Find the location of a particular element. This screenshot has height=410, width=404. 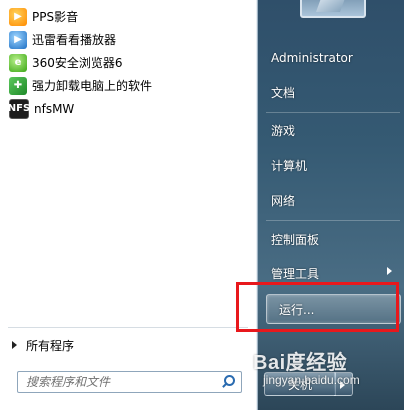

program-label: PPS影音 is located at coordinates (55, 17).